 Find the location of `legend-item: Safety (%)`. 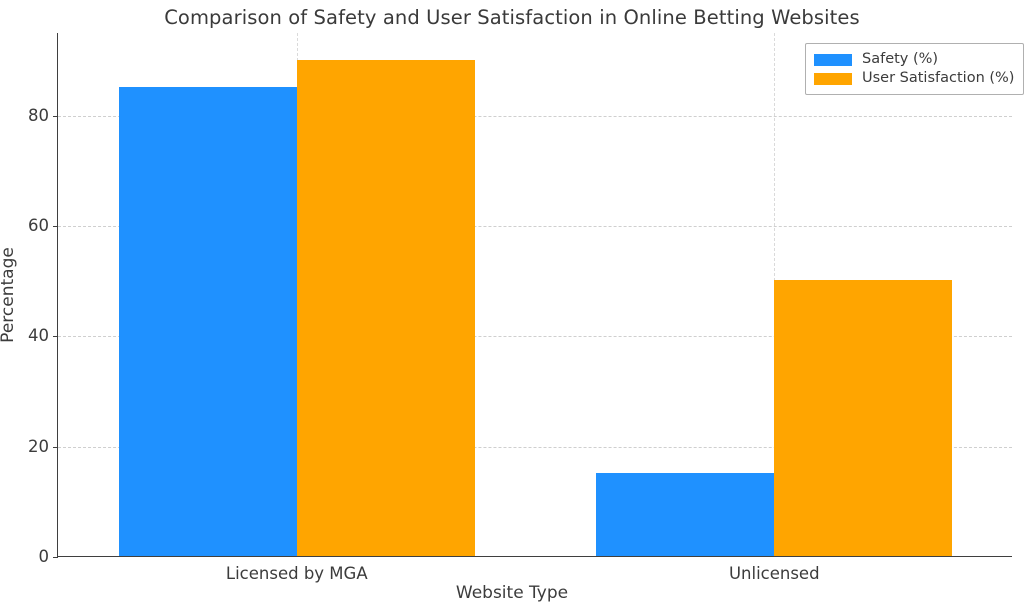

legend-item: Safety (%) is located at coordinates (914, 59).